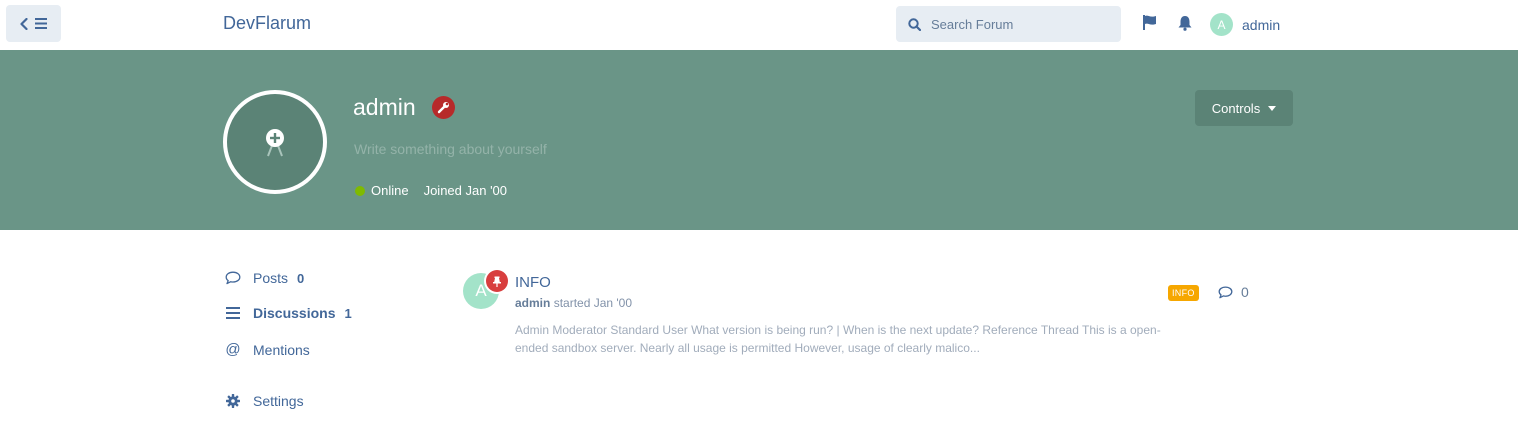  Describe the element at coordinates (1272, 108) in the screenshot. I see `caret-down-icon` at that location.